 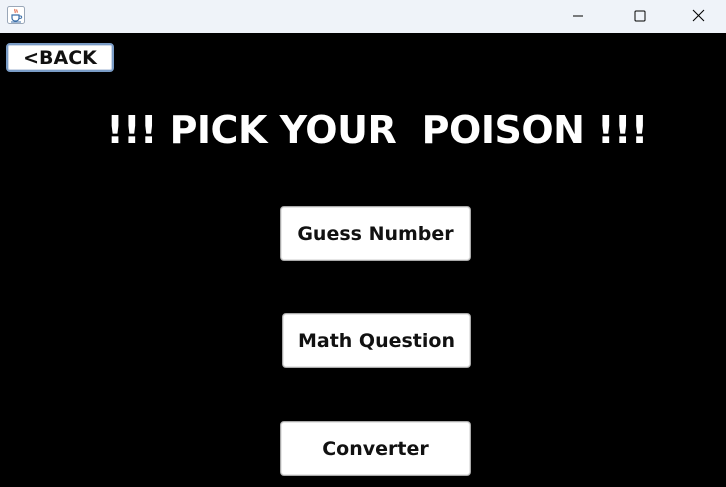 I want to click on math-question-button: Math Question, so click(x=376, y=340).